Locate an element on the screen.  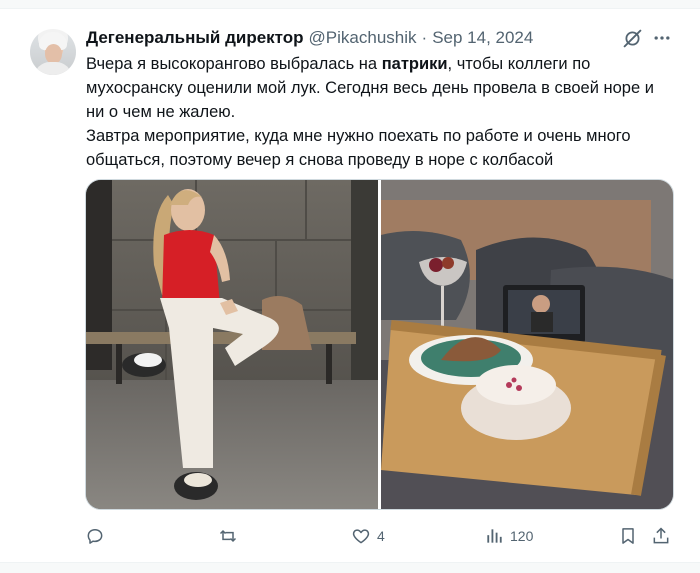
tweet-date: Sep 14, 2024 is located at coordinates (482, 38).